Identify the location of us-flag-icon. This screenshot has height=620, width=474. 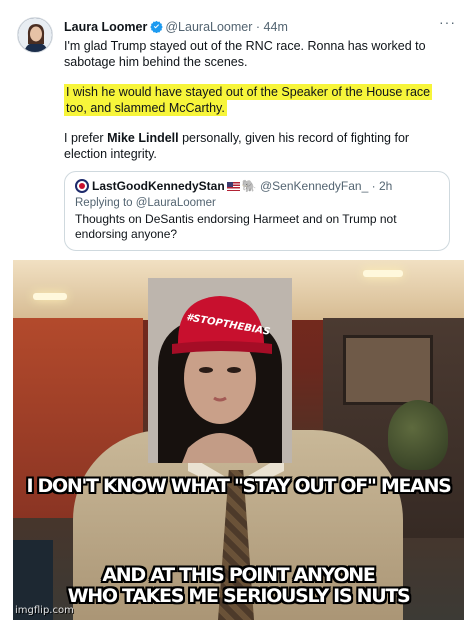
(233, 186).